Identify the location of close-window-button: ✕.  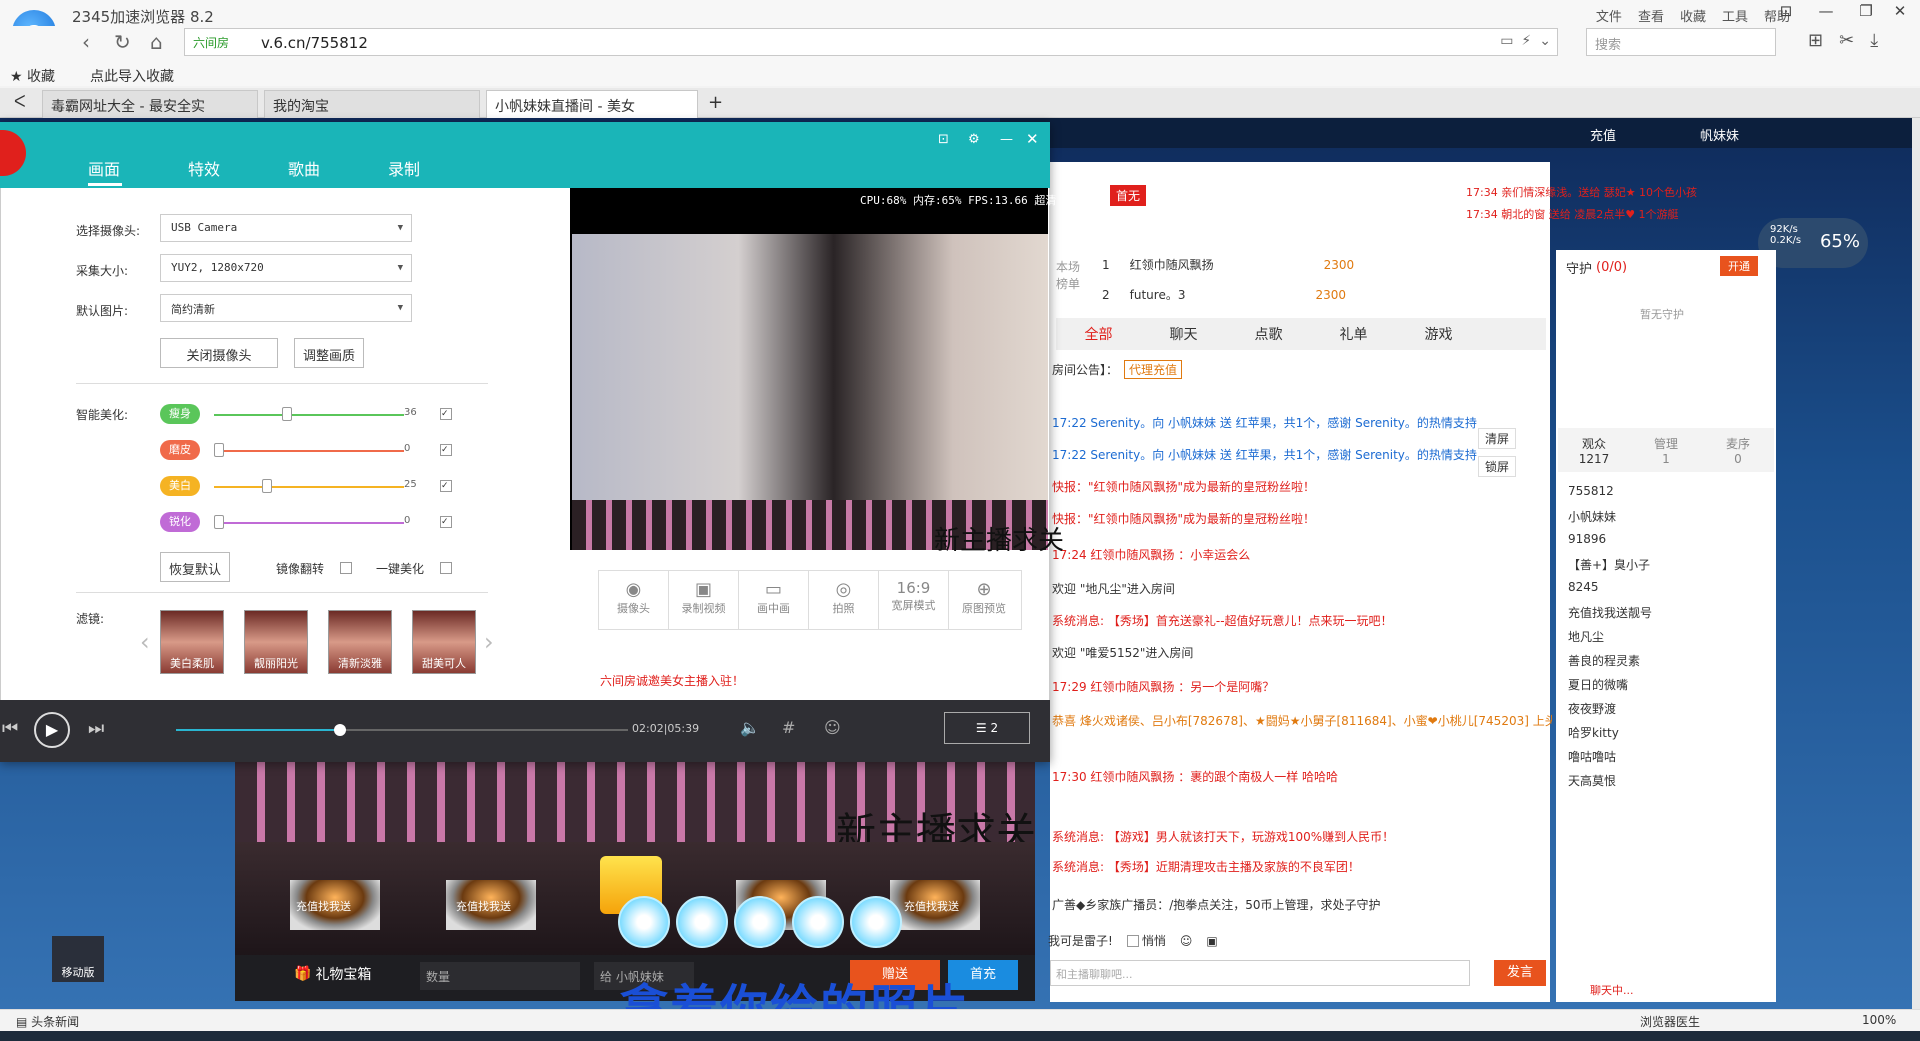
(1900, 13).